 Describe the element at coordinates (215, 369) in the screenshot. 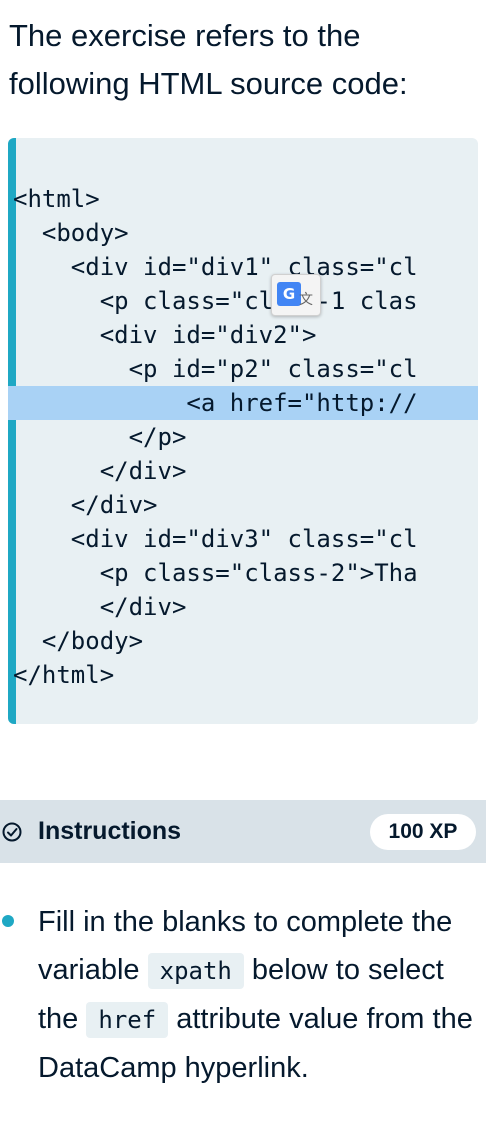

I see `code-line: <p id="p2" class="cl` at that location.